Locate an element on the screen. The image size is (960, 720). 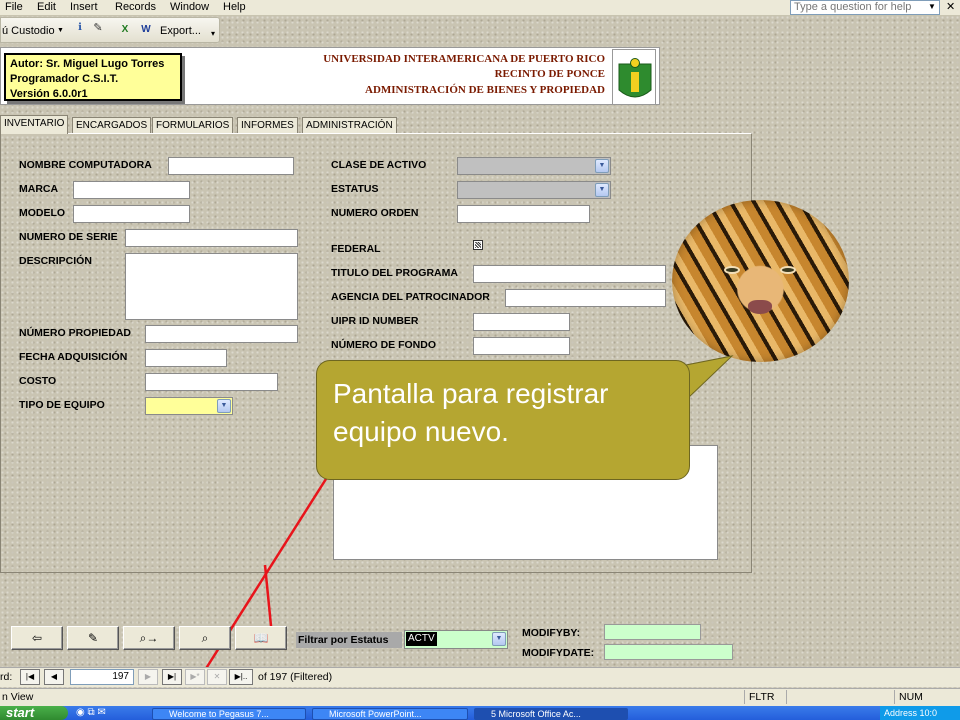
num-indicator: NUM is located at coordinates (914, 697).